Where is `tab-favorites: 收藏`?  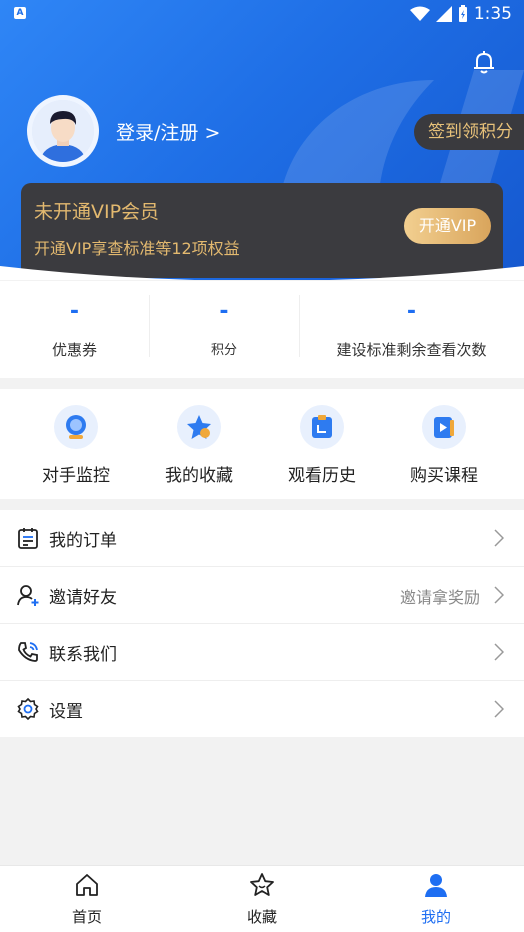
tab-favorites: 收藏 is located at coordinates (262, 899).